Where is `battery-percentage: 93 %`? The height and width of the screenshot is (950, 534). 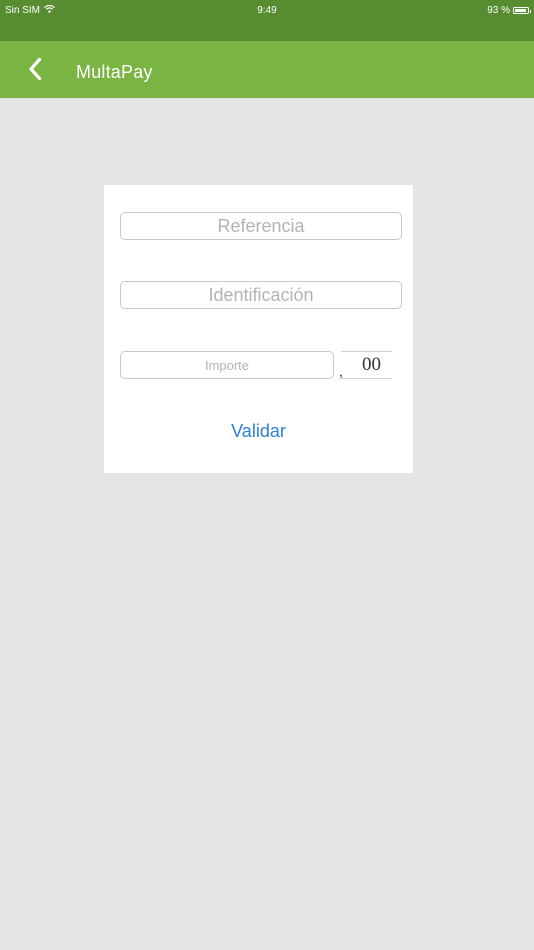
battery-percentage: 93 % is located at coordinates (498, 10).